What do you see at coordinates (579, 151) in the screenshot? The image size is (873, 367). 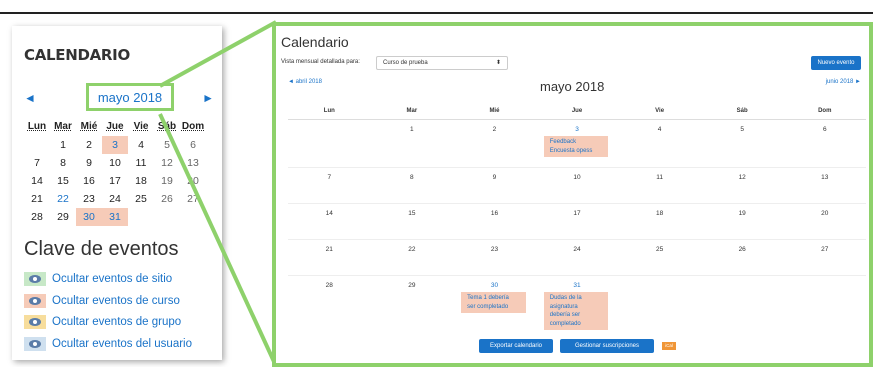 I see `event-text: Encuesta opess` at bounding box center [579, 151].